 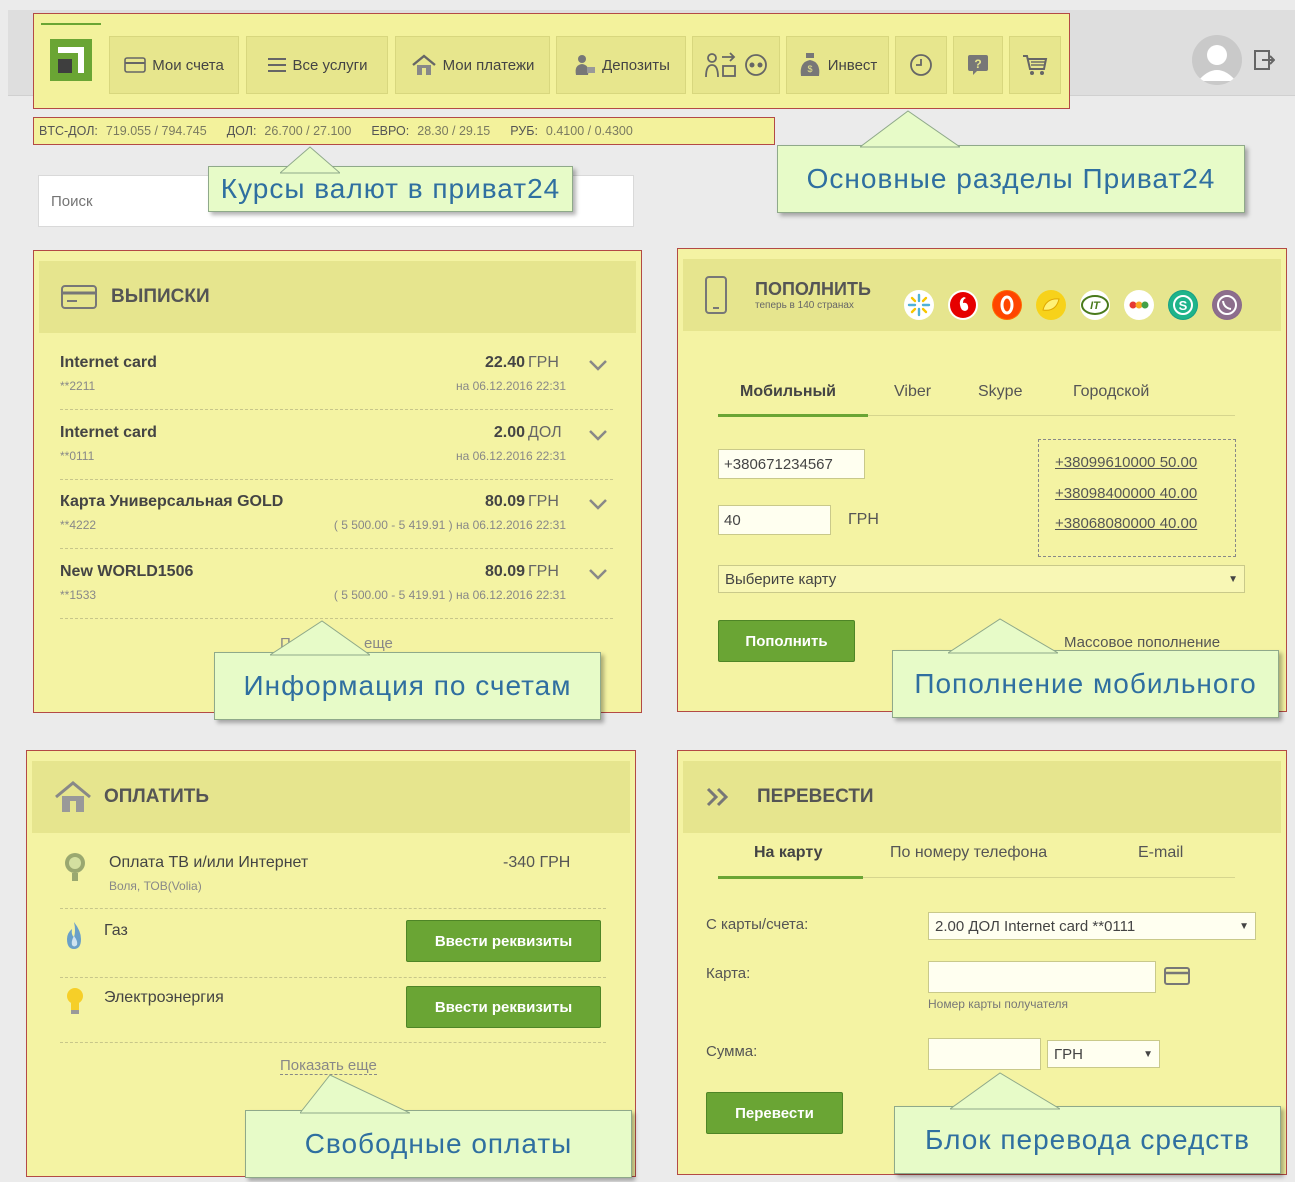 I want to click on nav-help: ?, so click(x=978, y=65).